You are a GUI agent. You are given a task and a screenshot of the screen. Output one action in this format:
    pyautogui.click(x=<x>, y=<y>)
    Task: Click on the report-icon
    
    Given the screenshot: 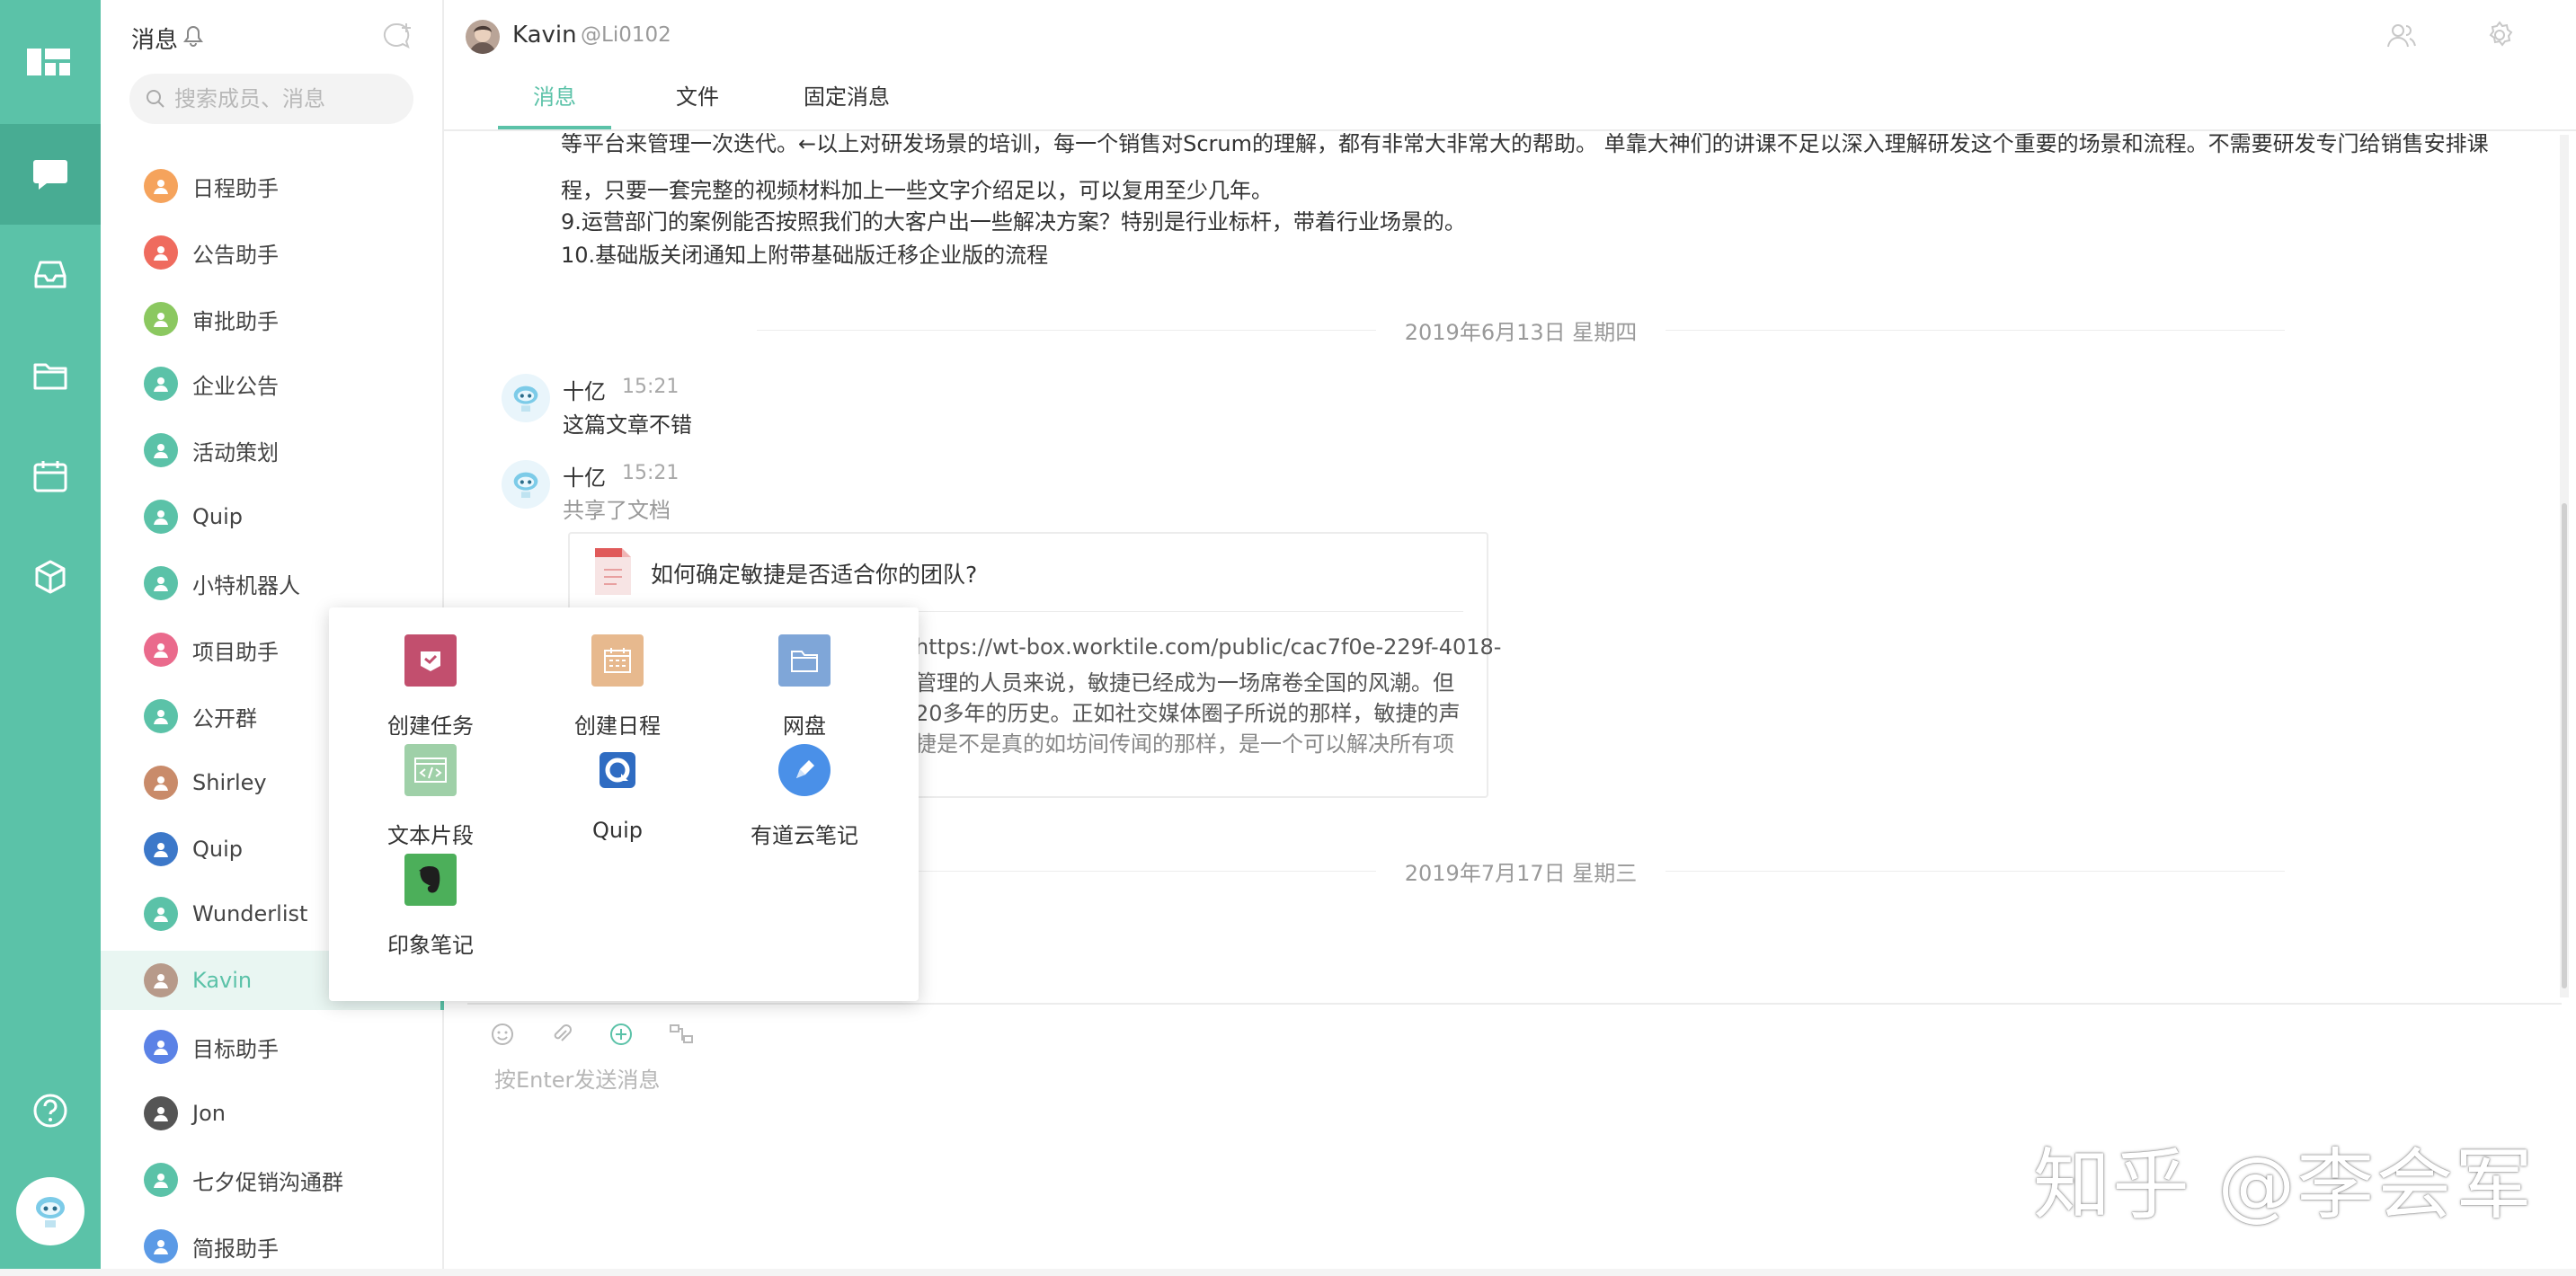 What is the action you would take?
    pyautogui.click(x=161, y=1246)
    